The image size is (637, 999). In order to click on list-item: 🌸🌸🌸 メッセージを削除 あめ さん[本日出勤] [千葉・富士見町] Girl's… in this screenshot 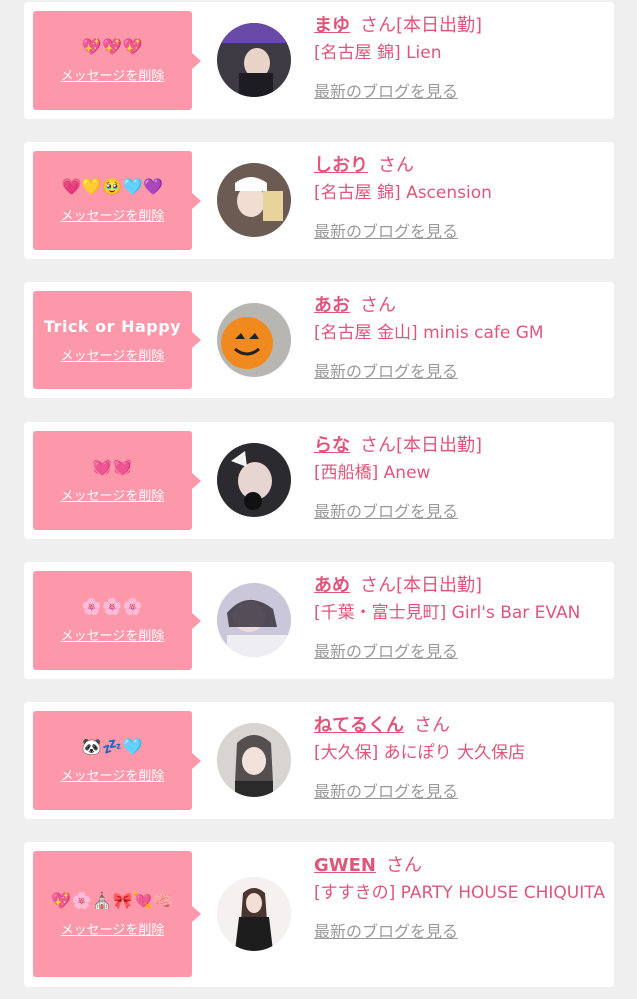, I will do `click(319, 620)`.